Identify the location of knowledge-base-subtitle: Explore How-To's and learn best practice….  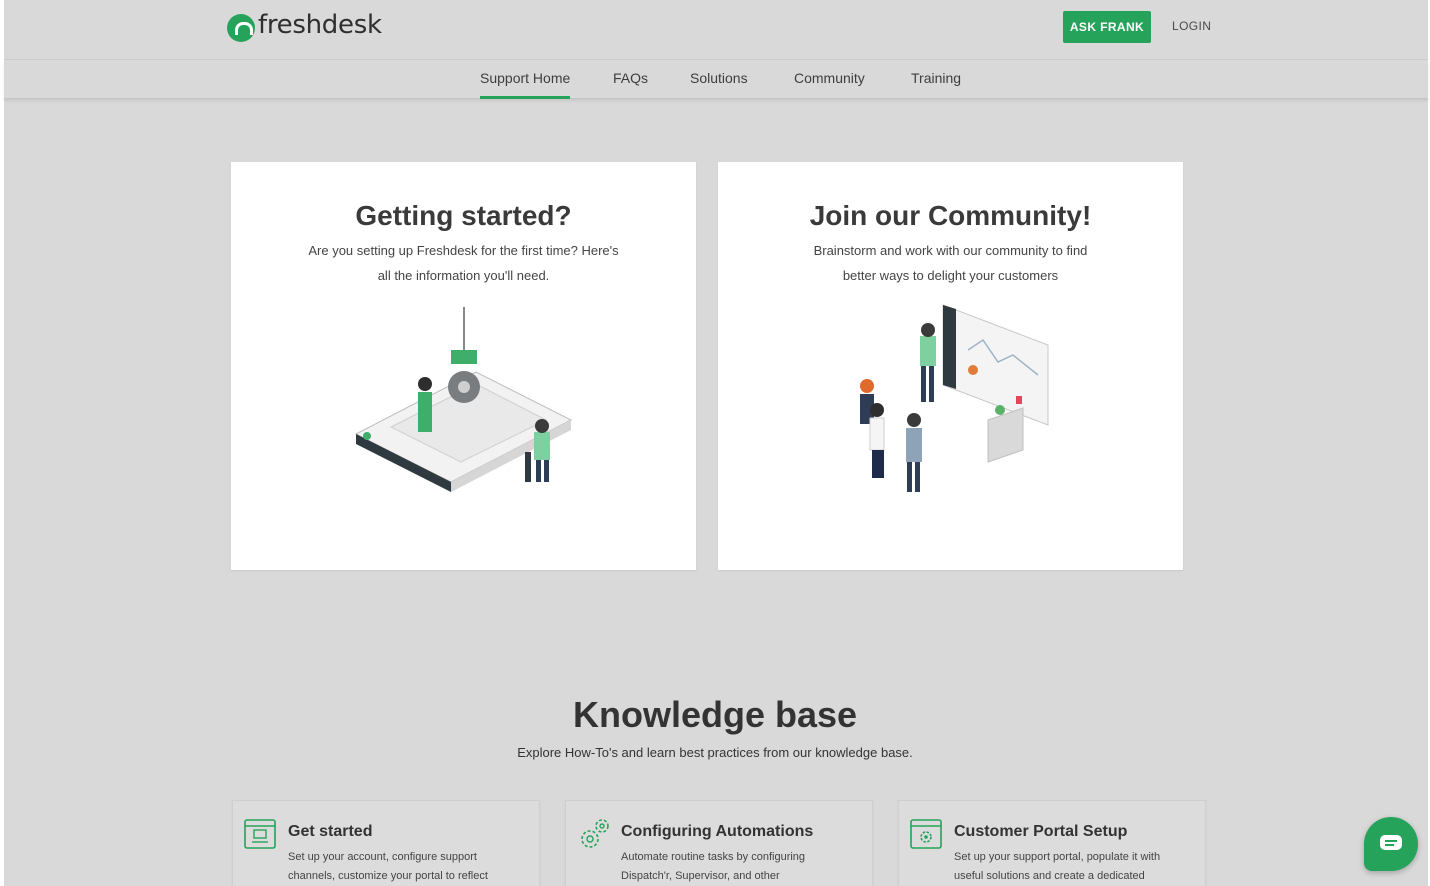
(715, 752).